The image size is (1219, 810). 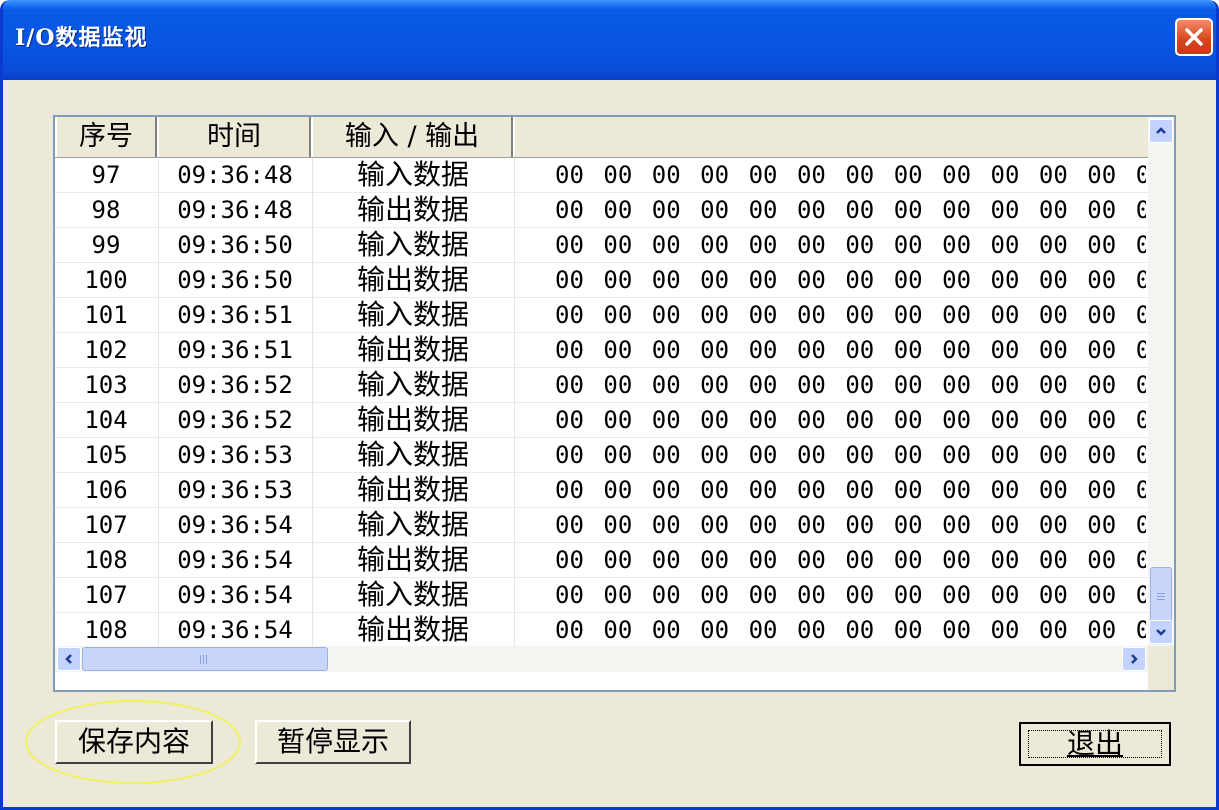 What do you see at coordinates (412, 137) in the screenshot?
I see `column-header-io: 输入 / 输出` at bounding box center [412, 137].